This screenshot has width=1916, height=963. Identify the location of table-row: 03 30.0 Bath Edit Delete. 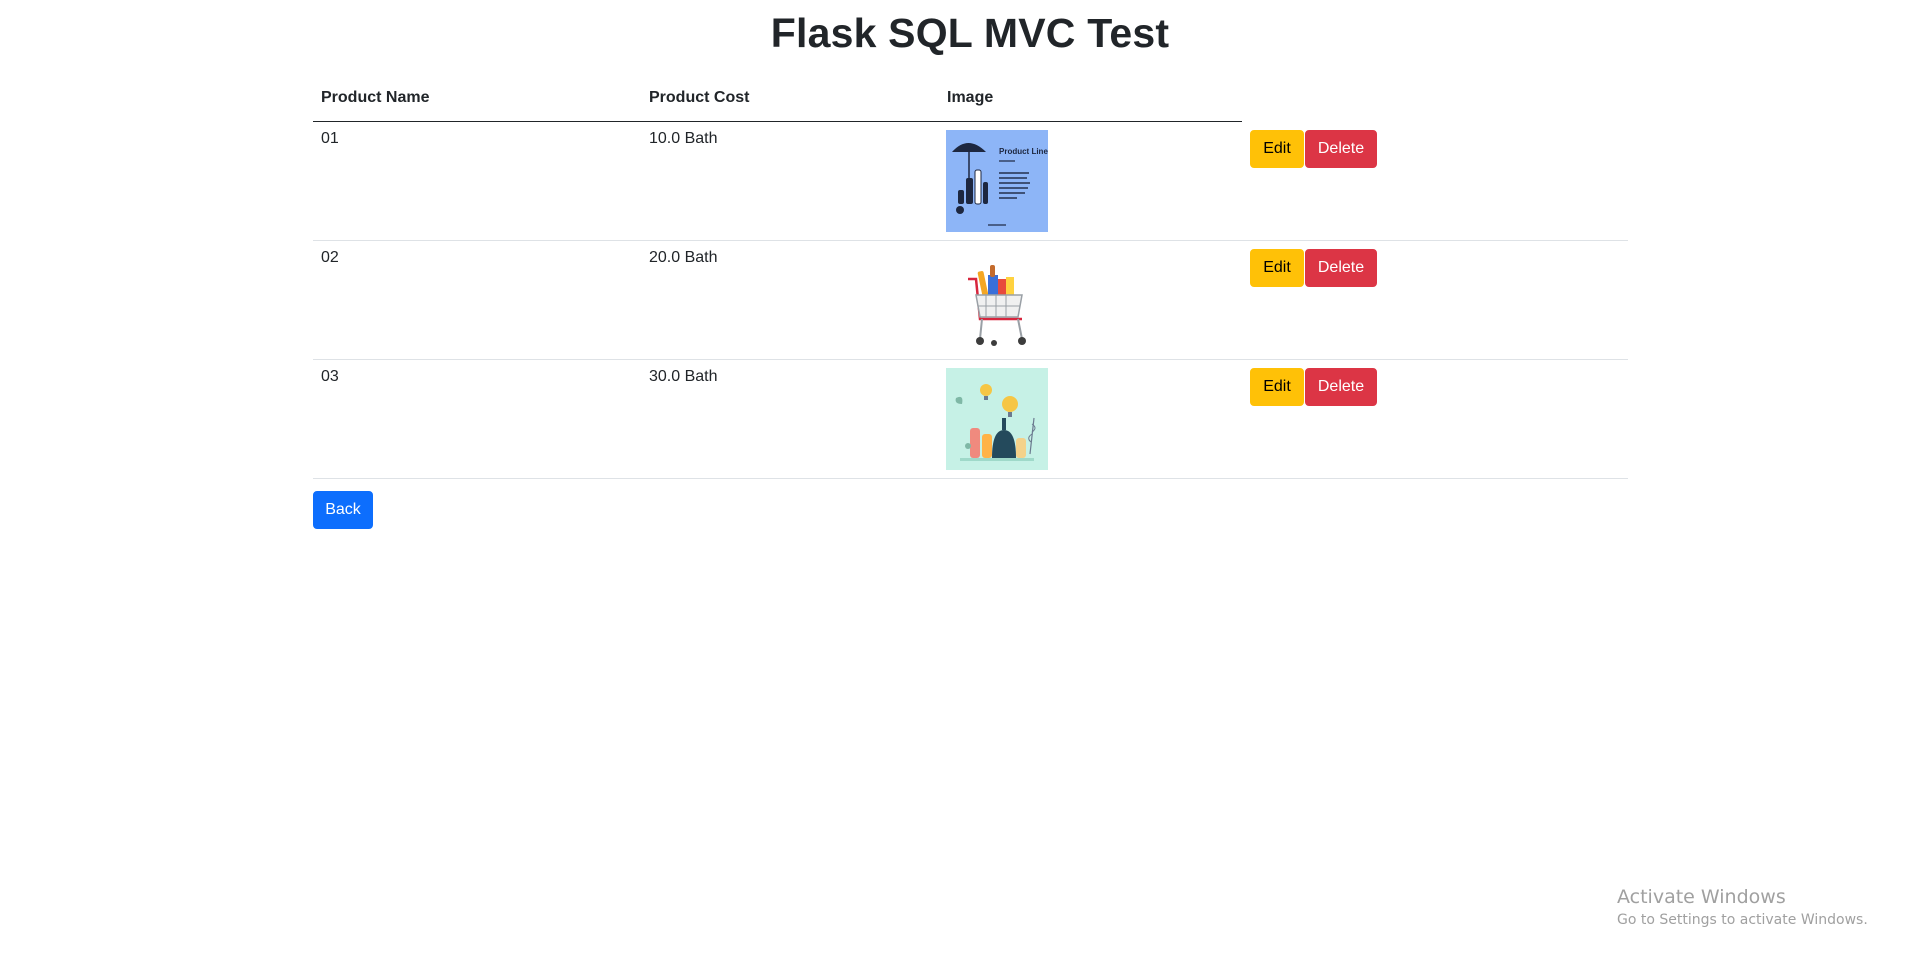
(970, 419).